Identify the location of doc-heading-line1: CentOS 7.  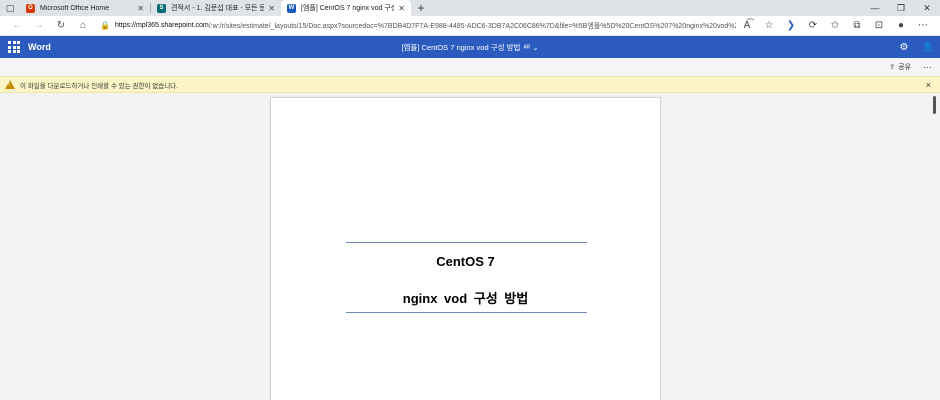
(465, 261).